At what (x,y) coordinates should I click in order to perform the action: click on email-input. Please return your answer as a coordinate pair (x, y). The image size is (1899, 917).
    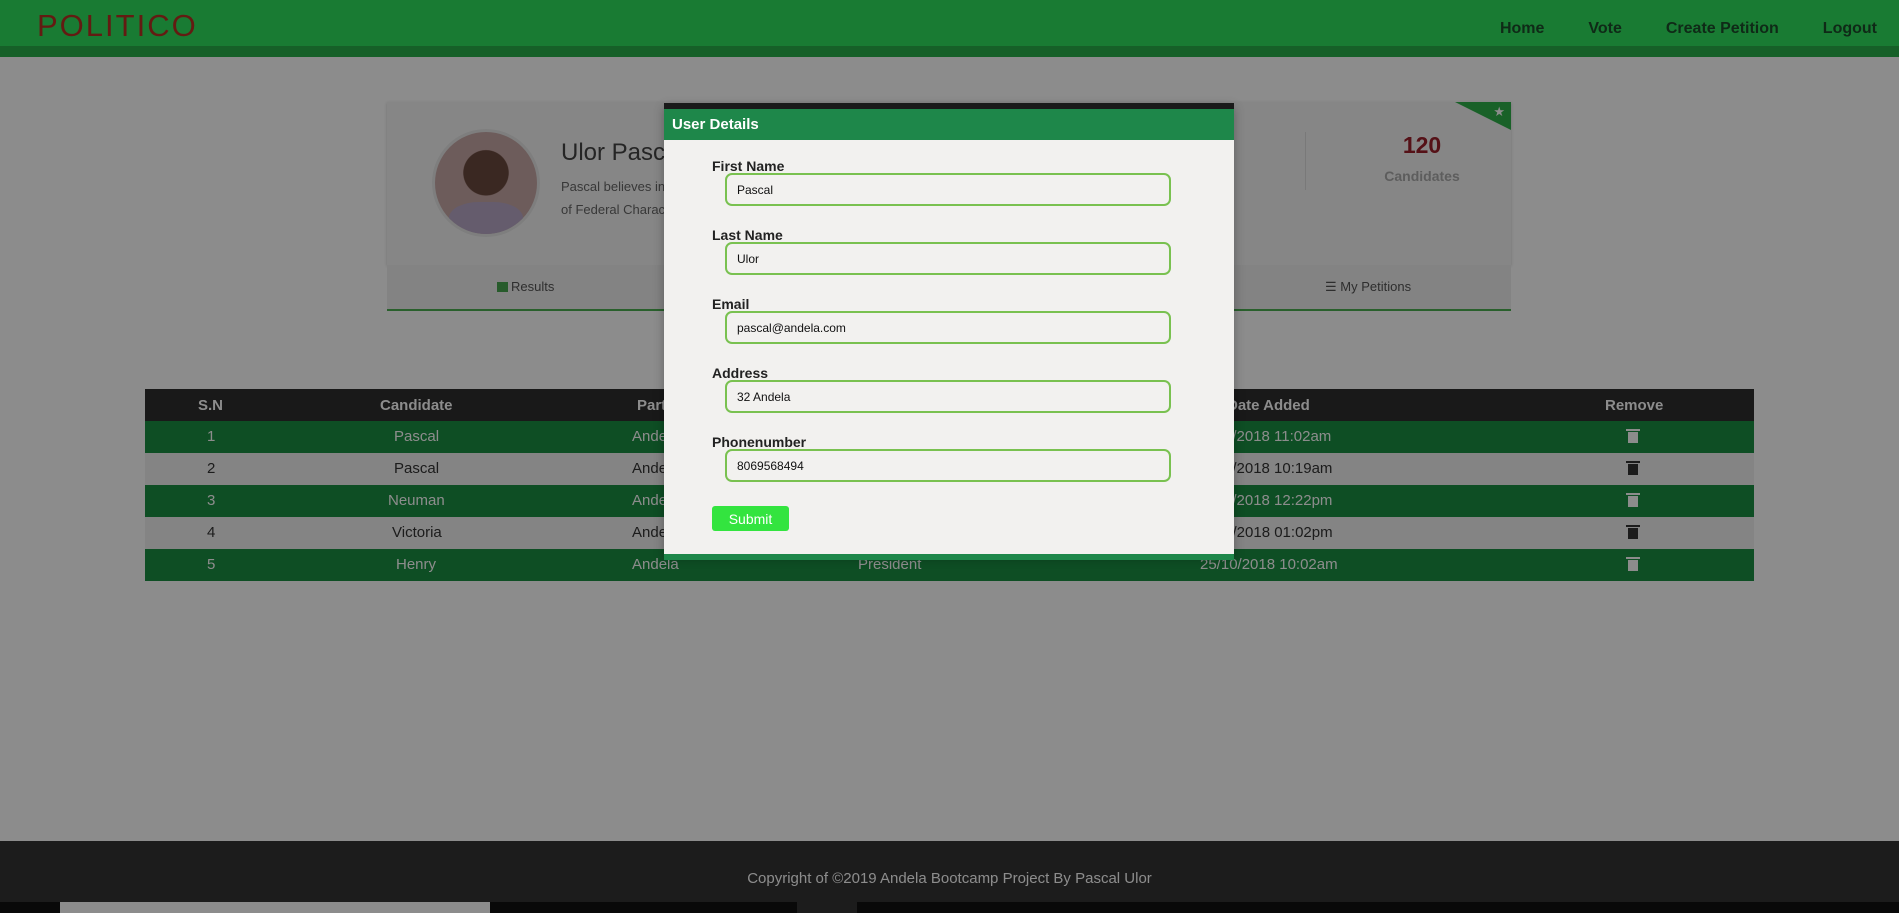
    Looking at the image, I should click on (948, 327).